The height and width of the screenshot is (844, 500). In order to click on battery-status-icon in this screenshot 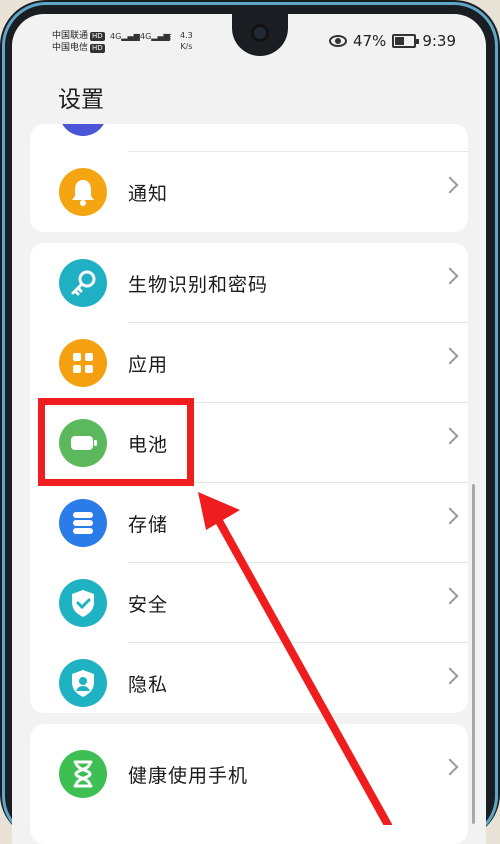, I will do `click(406, 41)`.